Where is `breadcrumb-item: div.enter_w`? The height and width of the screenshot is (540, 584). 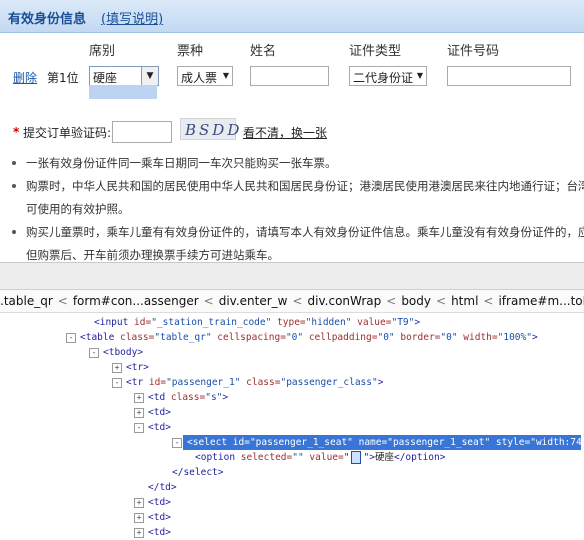 breadcrumb-item: div.enter_w is located at coordinates (253, 301).